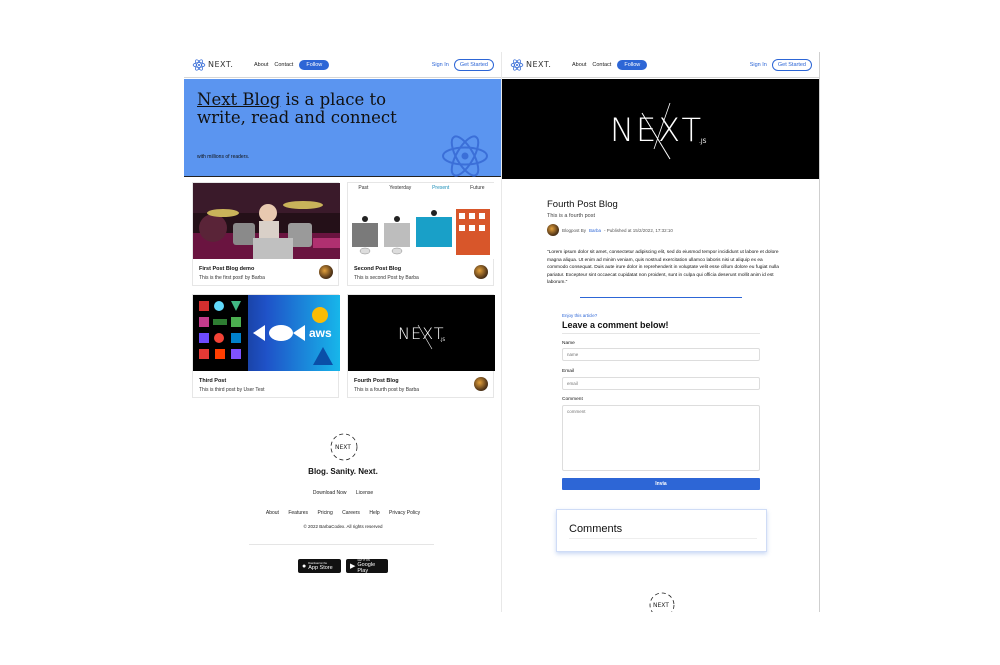 The image size is (1000, 665). What do you see at coordinates (351, 513) in the screenshot?
I see `footer-careers-link: Careers` at bounding box center [351, 513].